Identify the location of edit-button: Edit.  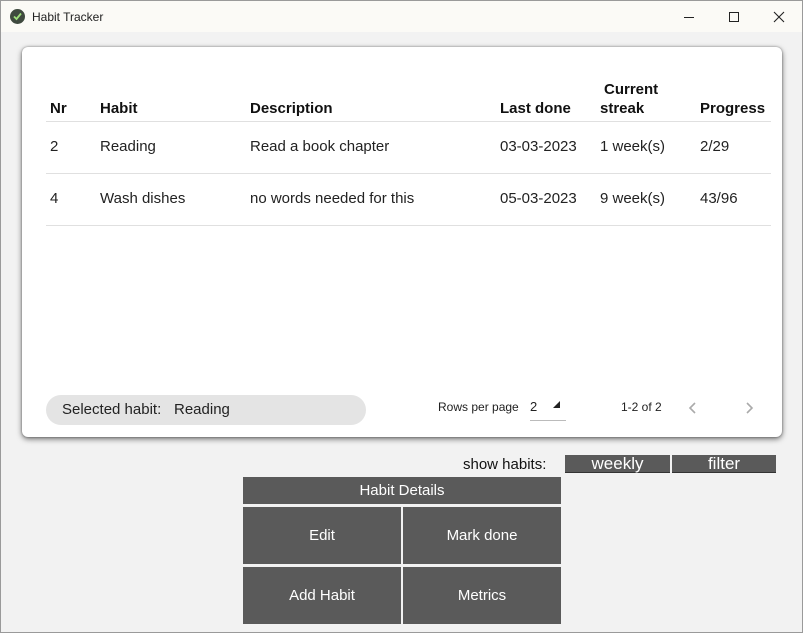
(322, 535).